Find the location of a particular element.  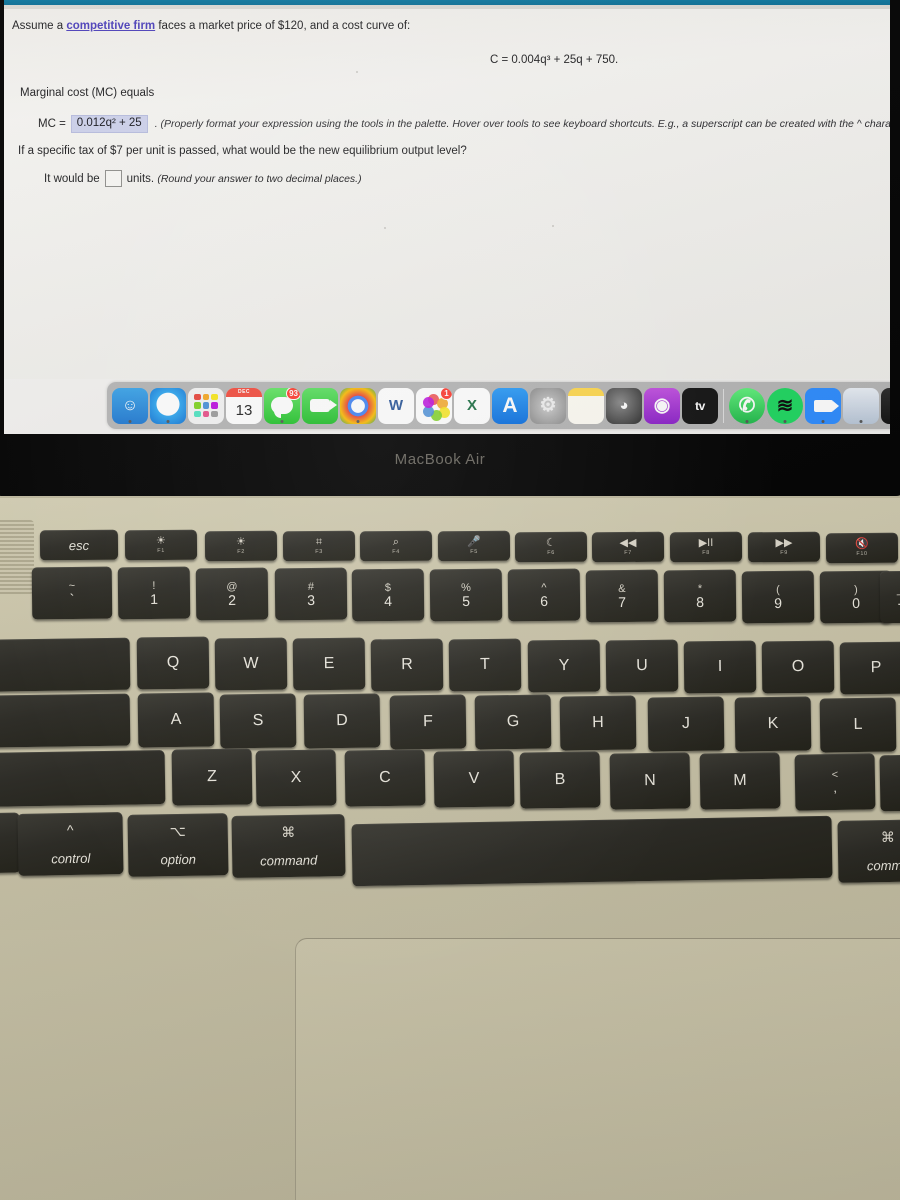

key-5: % 5 is located at coordinates (466, 595).